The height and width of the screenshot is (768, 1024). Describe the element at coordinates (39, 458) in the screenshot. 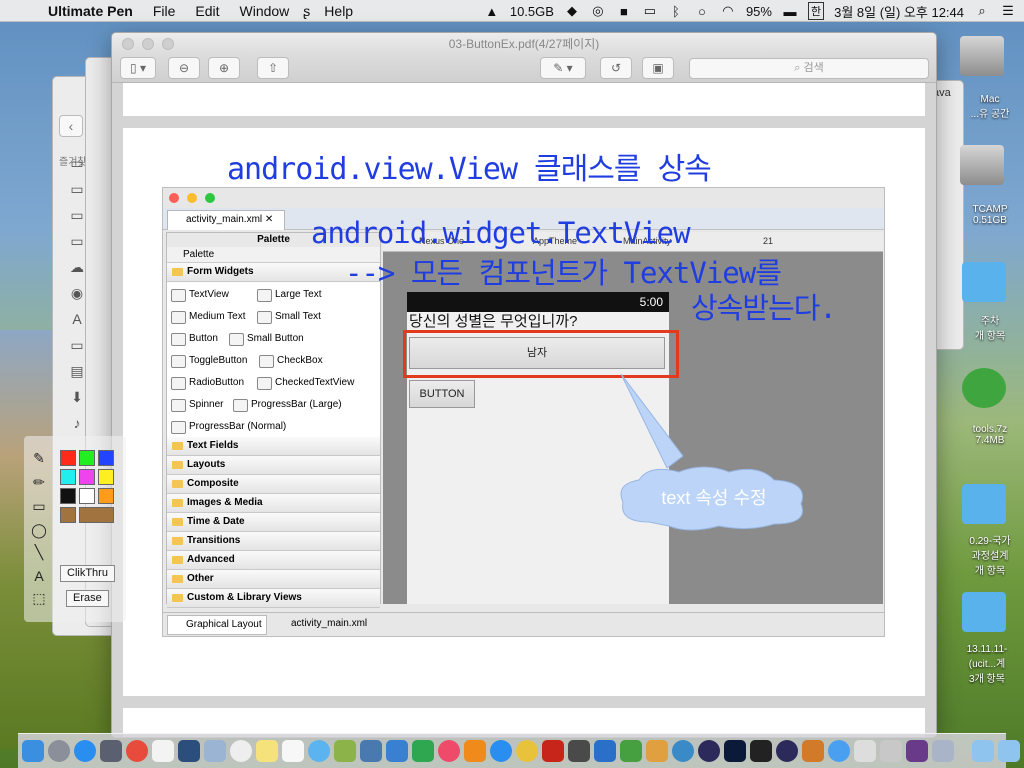

I see `pen-icon: ✎` at that location.